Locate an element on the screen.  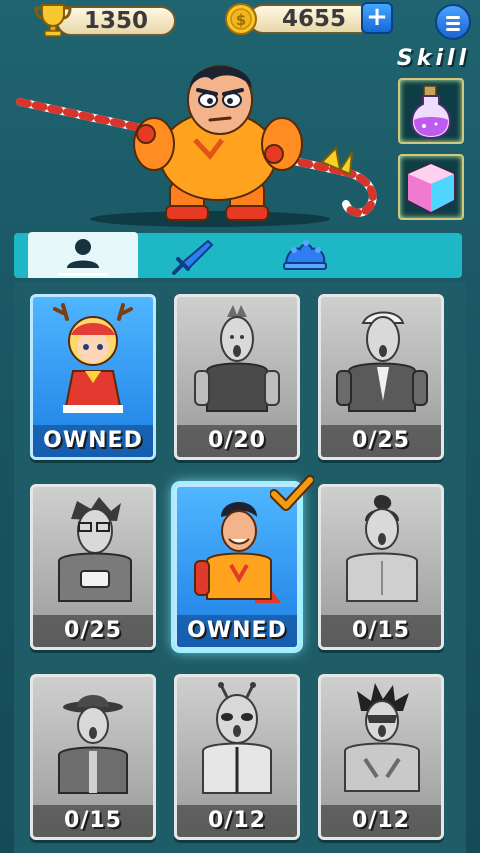
sword-icon is located at coordinates (193, 257).